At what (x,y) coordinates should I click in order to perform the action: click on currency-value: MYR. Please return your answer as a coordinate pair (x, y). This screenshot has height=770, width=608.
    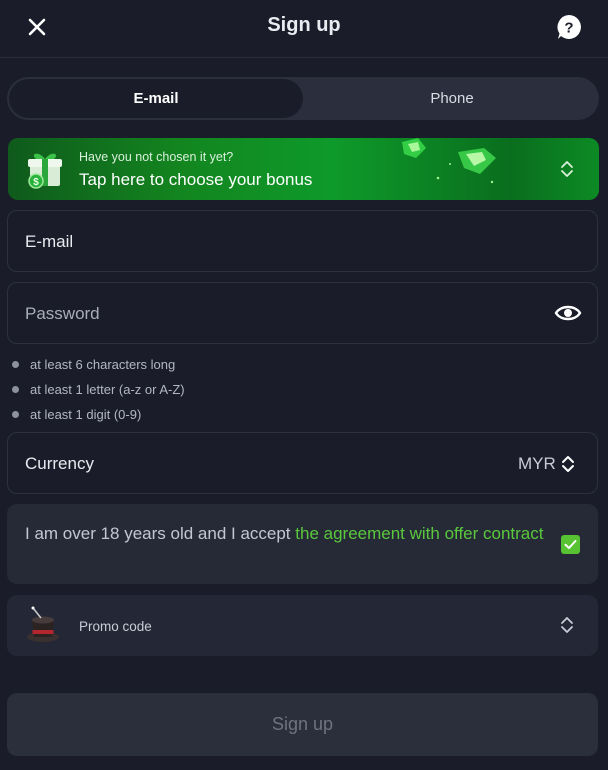
    Looking at the image, I should click on (537, 463).